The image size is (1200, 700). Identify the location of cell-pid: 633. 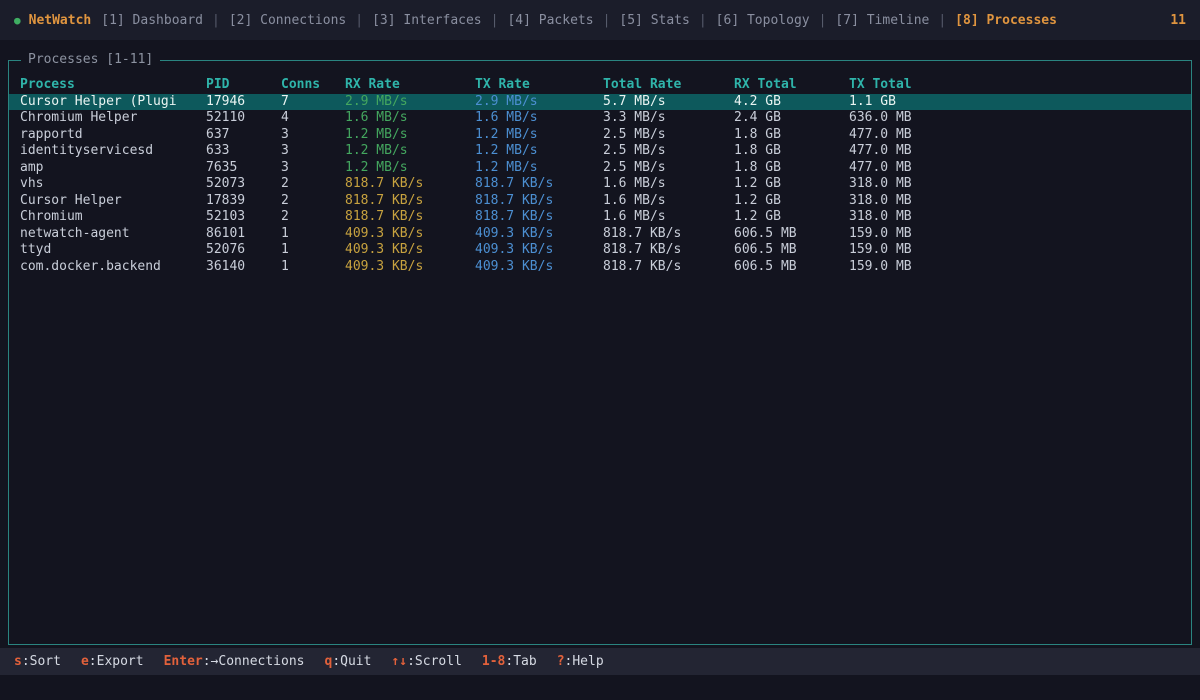
(218, 150).